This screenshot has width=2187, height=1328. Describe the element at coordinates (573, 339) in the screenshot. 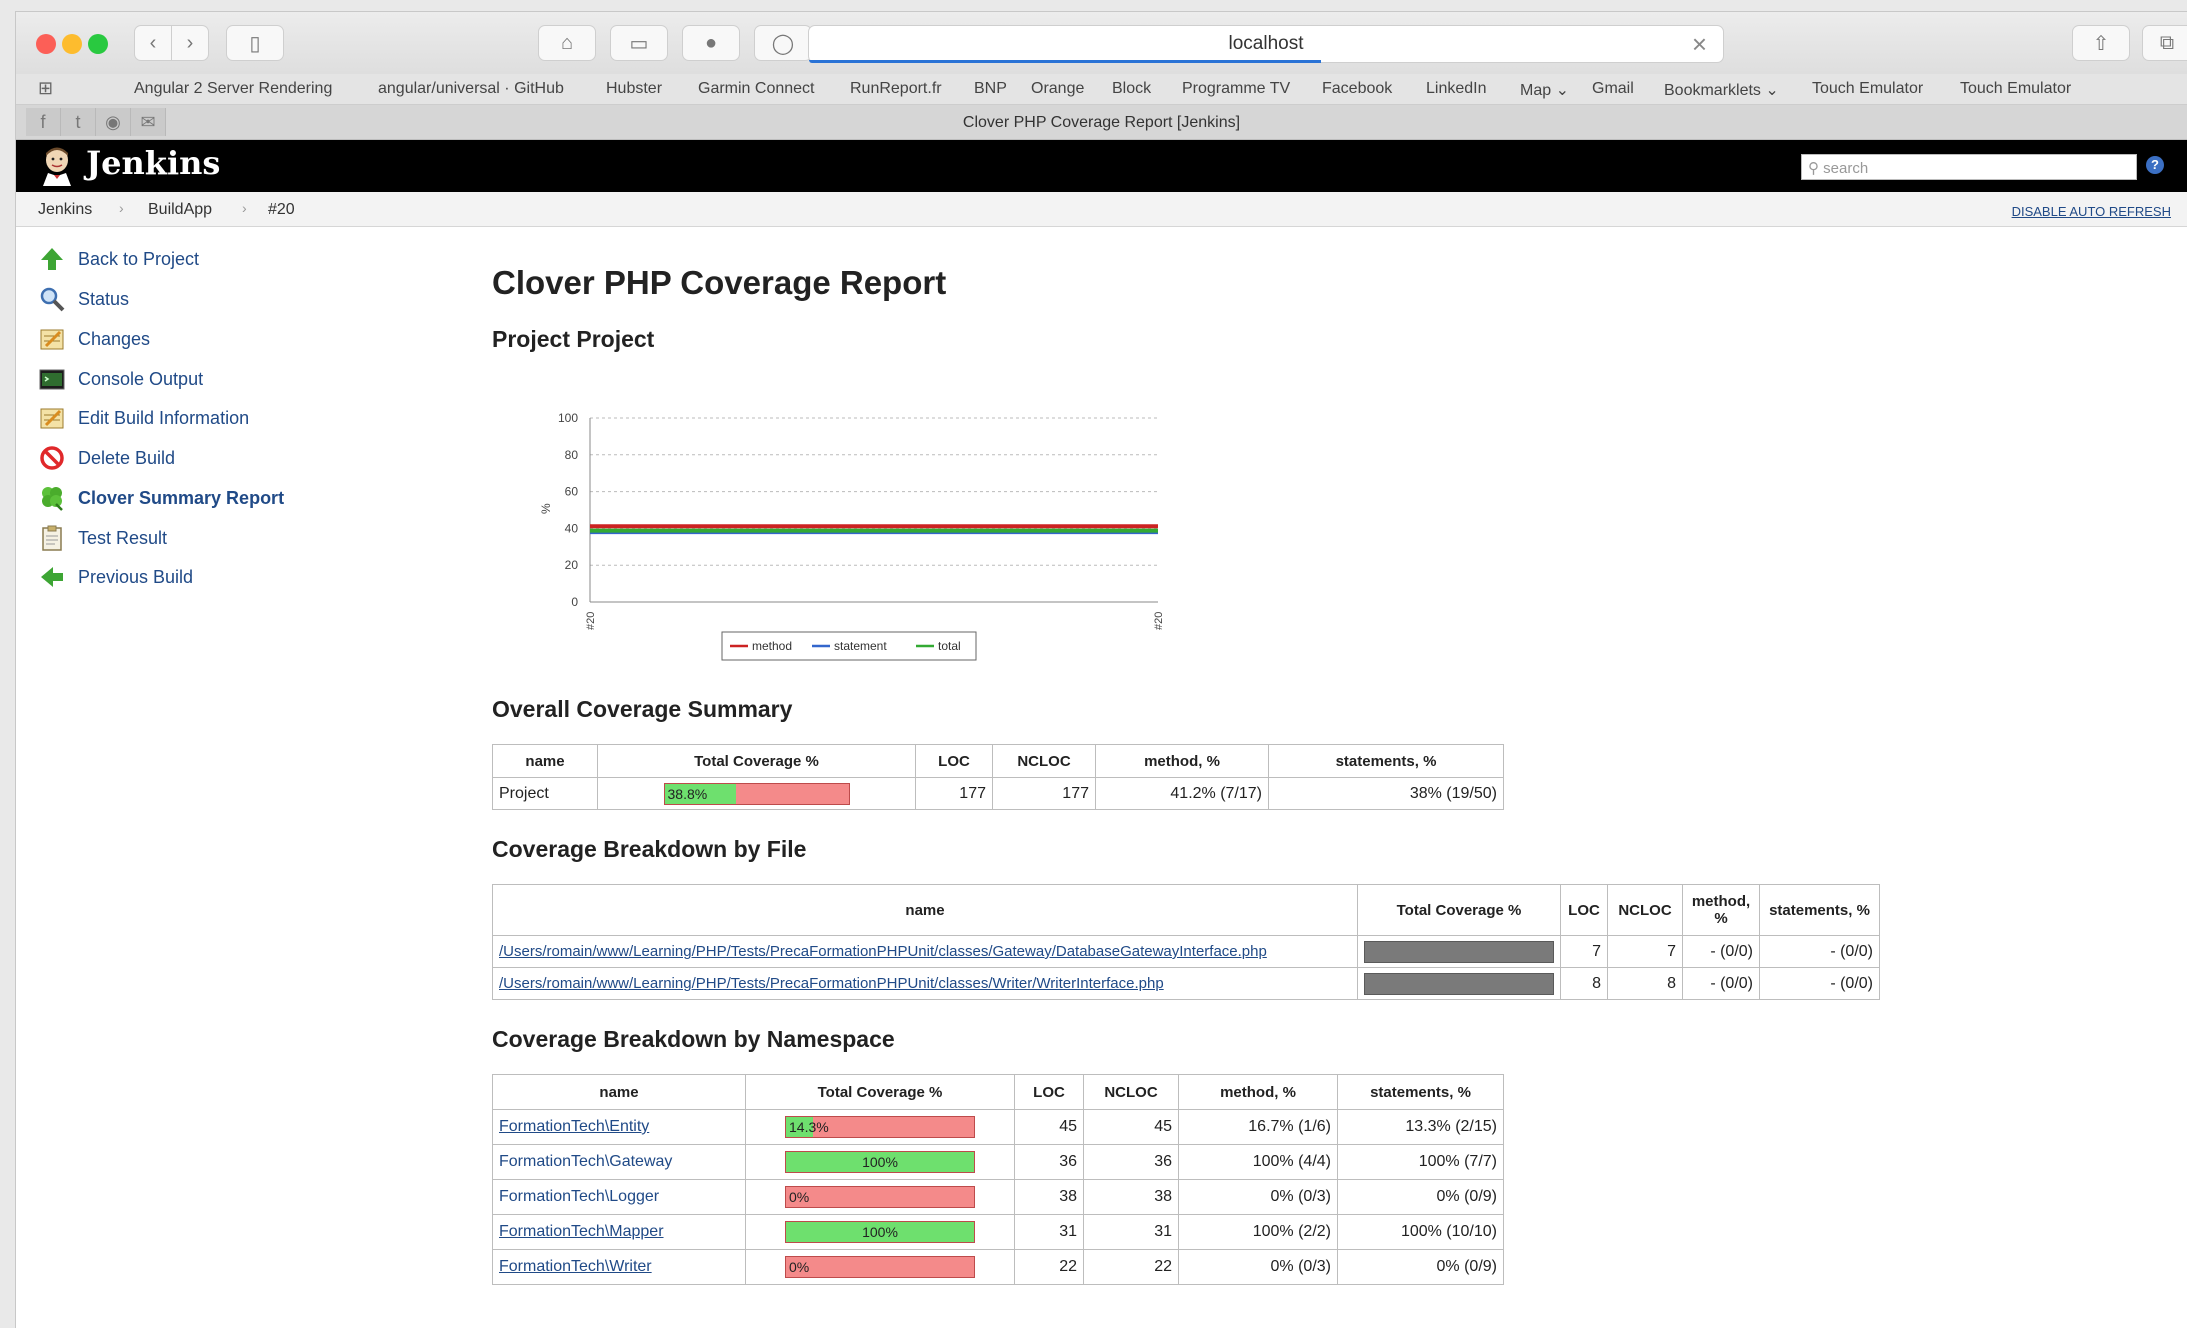

I see `project-heading: Project Project` at that location.